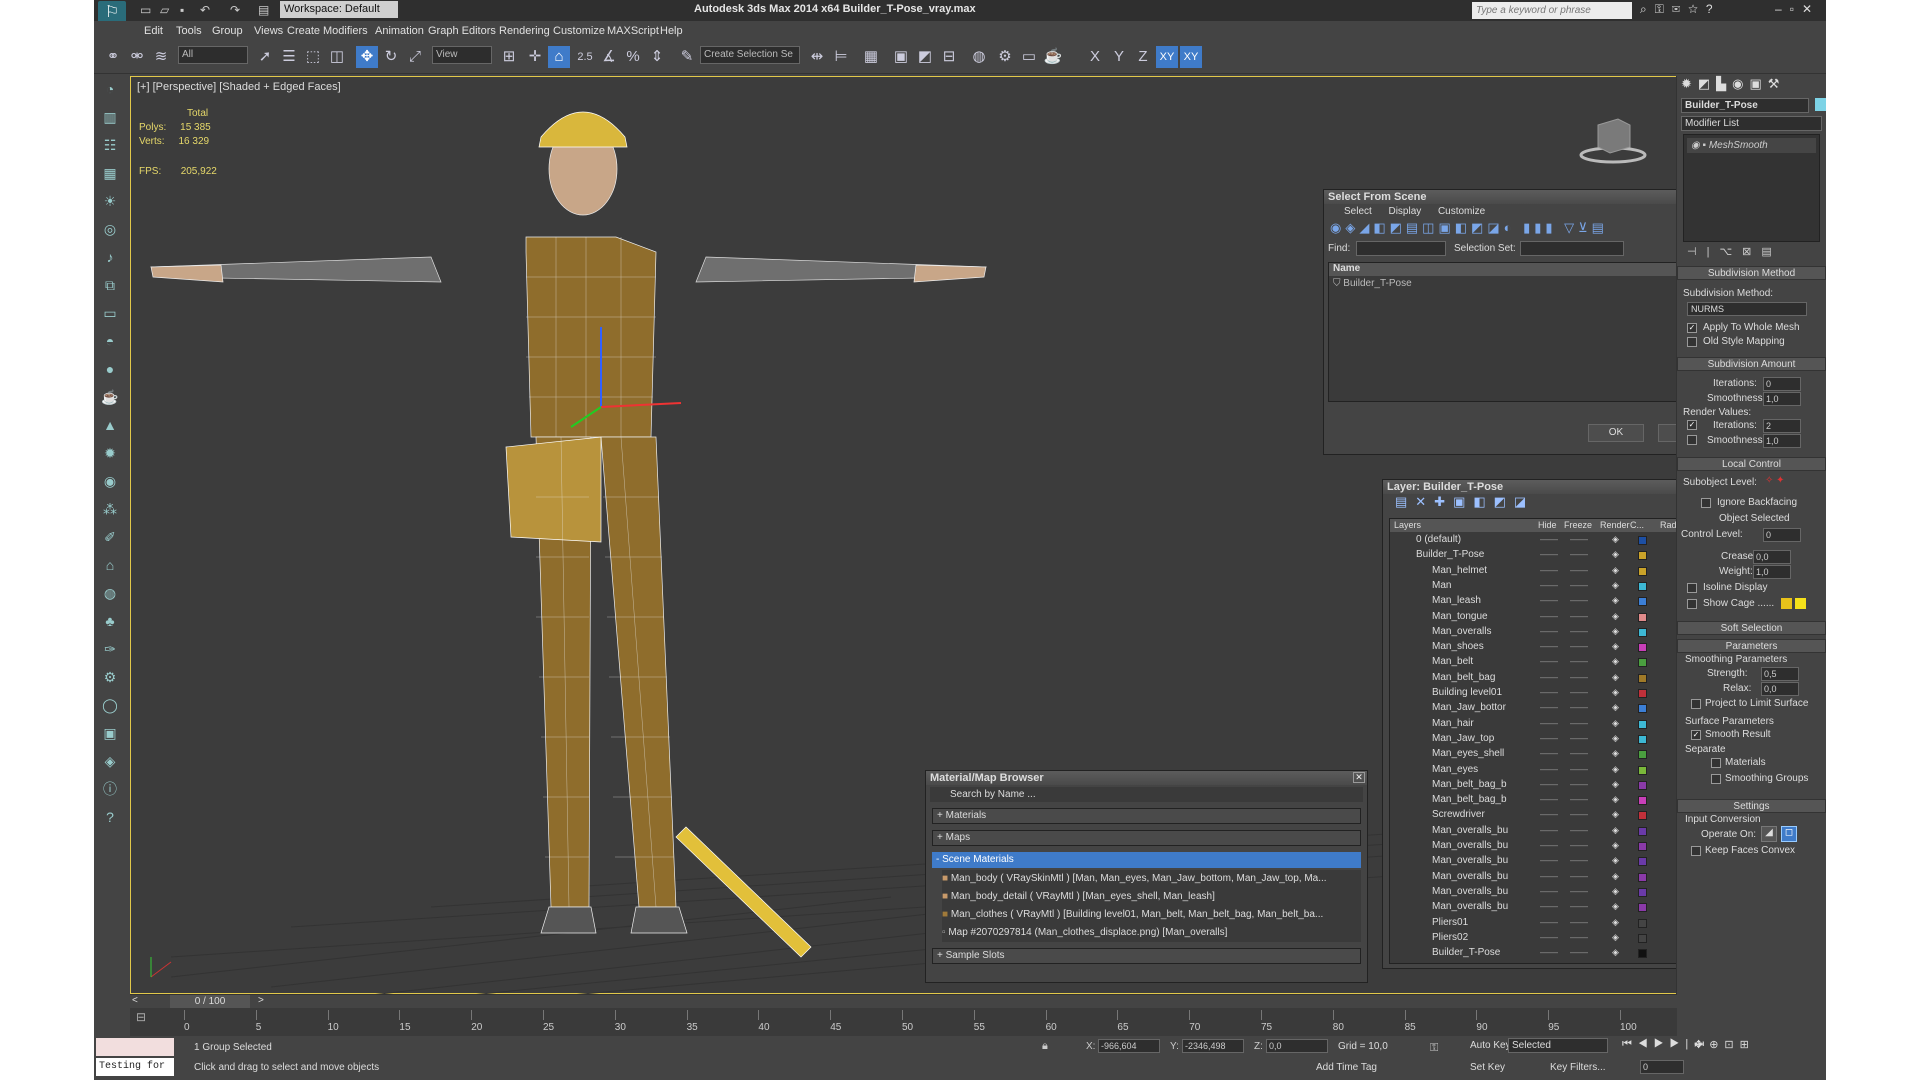 This screenshot has width=1920, height=1080. Describe the element at coordinates (979, 57) in the screenshot. I see `material-editor-icon: ◍` at that location.